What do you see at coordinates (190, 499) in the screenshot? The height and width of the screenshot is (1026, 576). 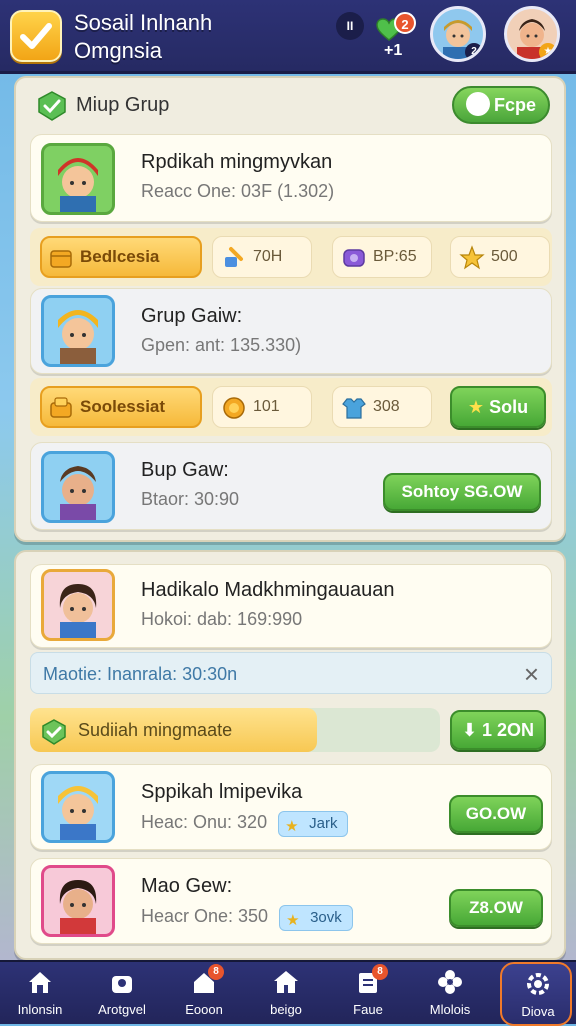 I see `card-subtitle: Btaor: 30:90` at bounding box center [190, 499].